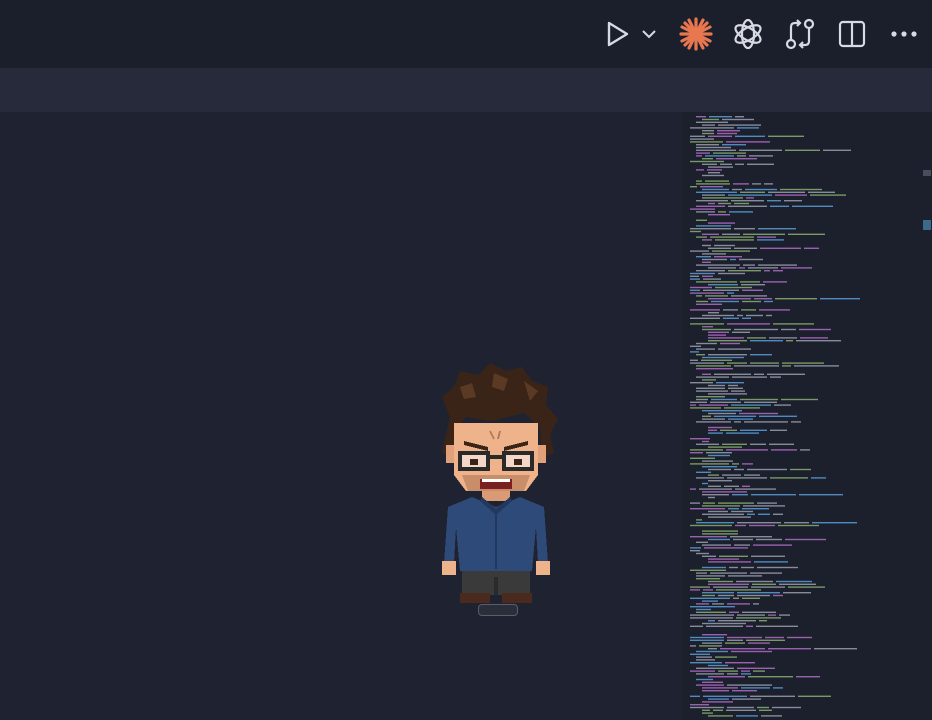  What do you see at coordinates (649, 34) in the screenshot?
I see `run-dropdown-button` at bounding box center [649, 34].